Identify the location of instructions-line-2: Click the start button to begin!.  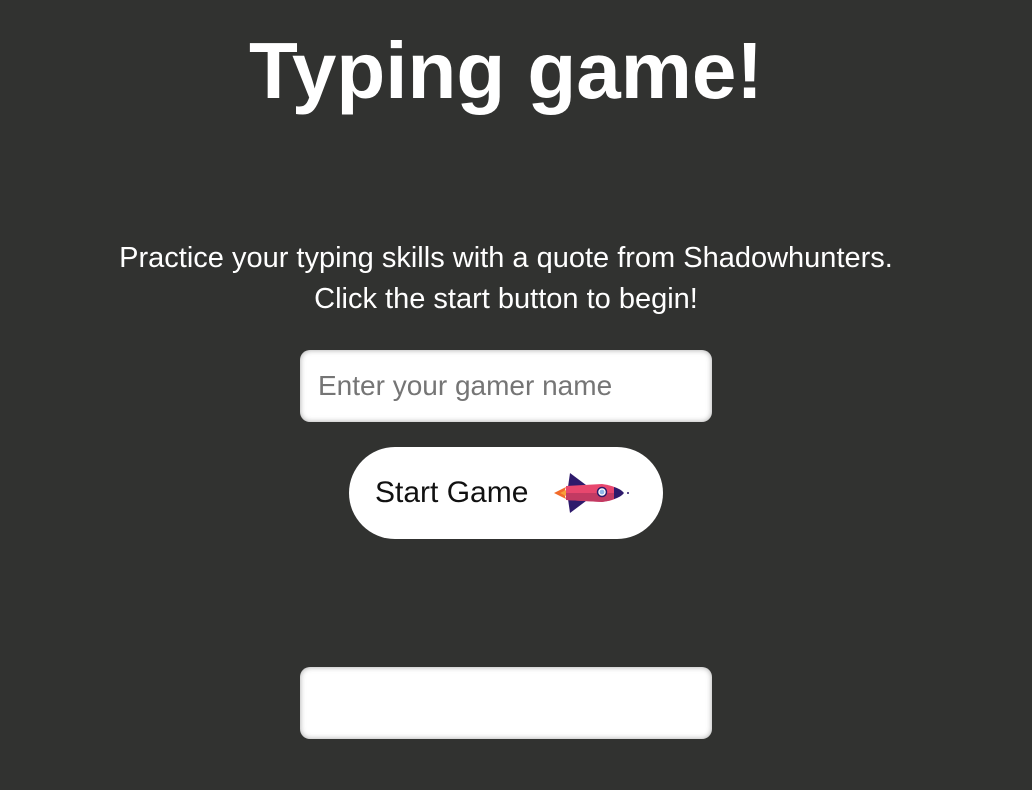
(506, 299).